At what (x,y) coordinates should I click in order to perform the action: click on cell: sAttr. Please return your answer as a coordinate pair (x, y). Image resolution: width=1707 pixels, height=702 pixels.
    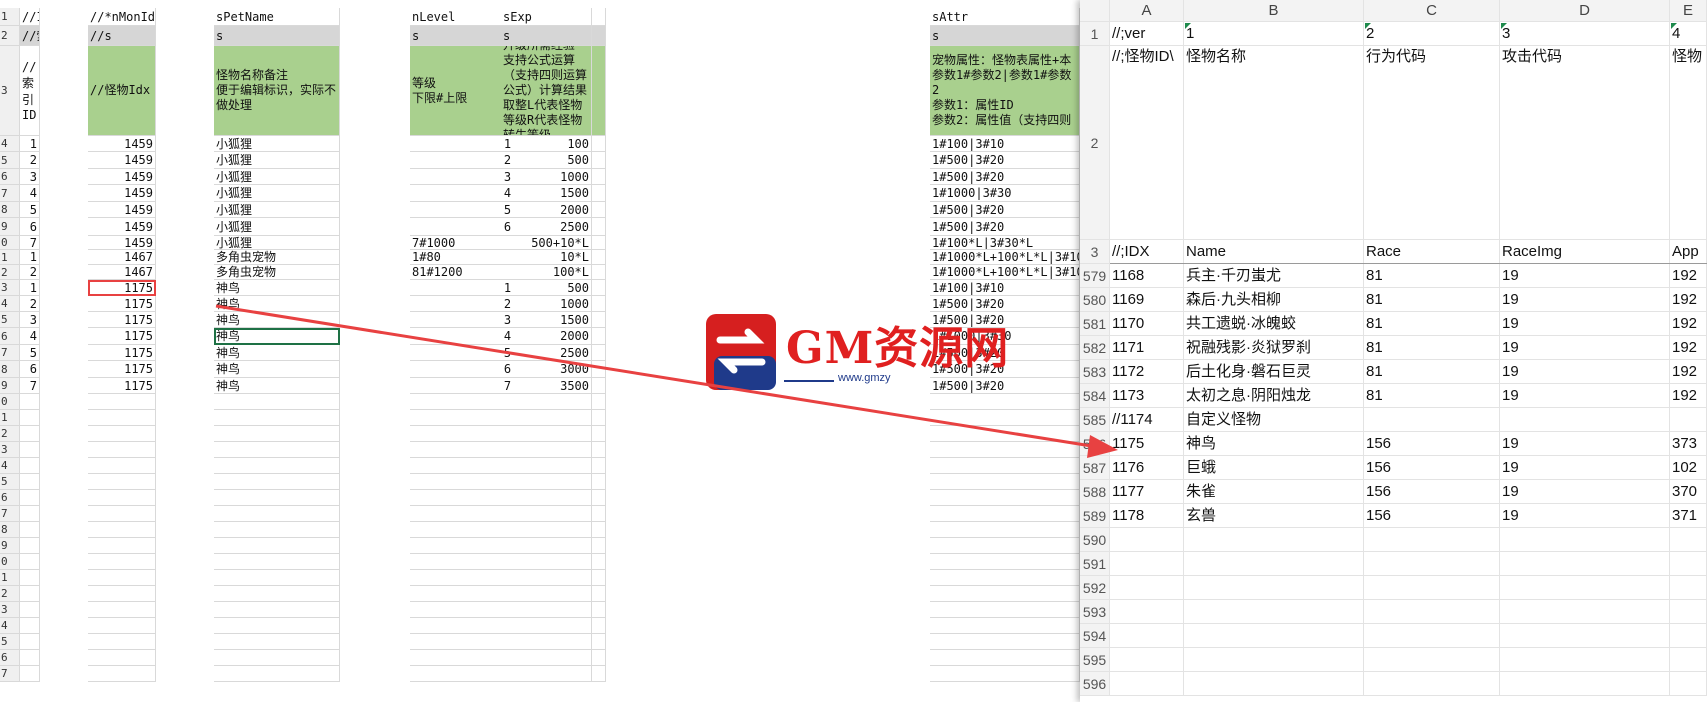
    Looking at the image, I should click on (1005, 17).